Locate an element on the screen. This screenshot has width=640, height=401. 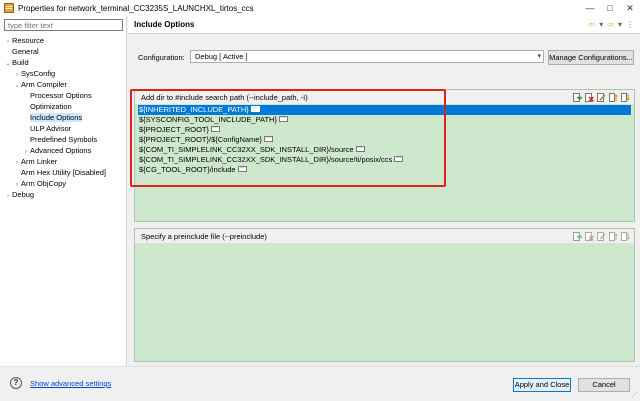
configuration-label: Configuration: is located at coordinates (161, 57).